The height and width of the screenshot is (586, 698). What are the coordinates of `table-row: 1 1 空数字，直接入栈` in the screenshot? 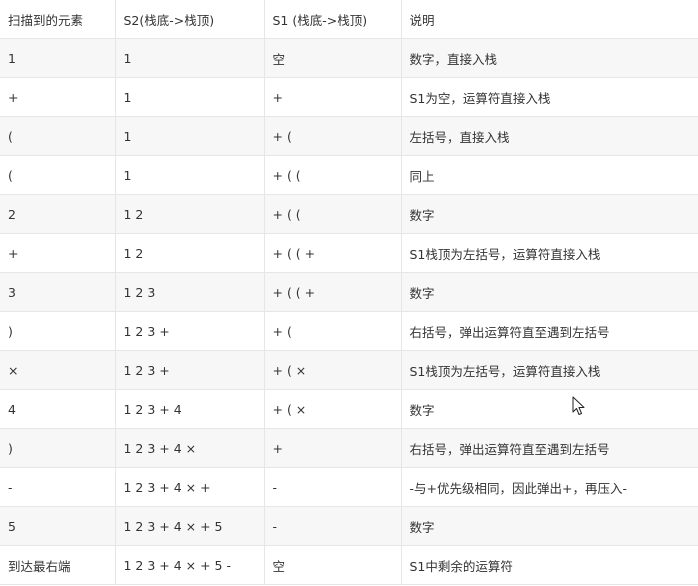 It's located at (349, 58).